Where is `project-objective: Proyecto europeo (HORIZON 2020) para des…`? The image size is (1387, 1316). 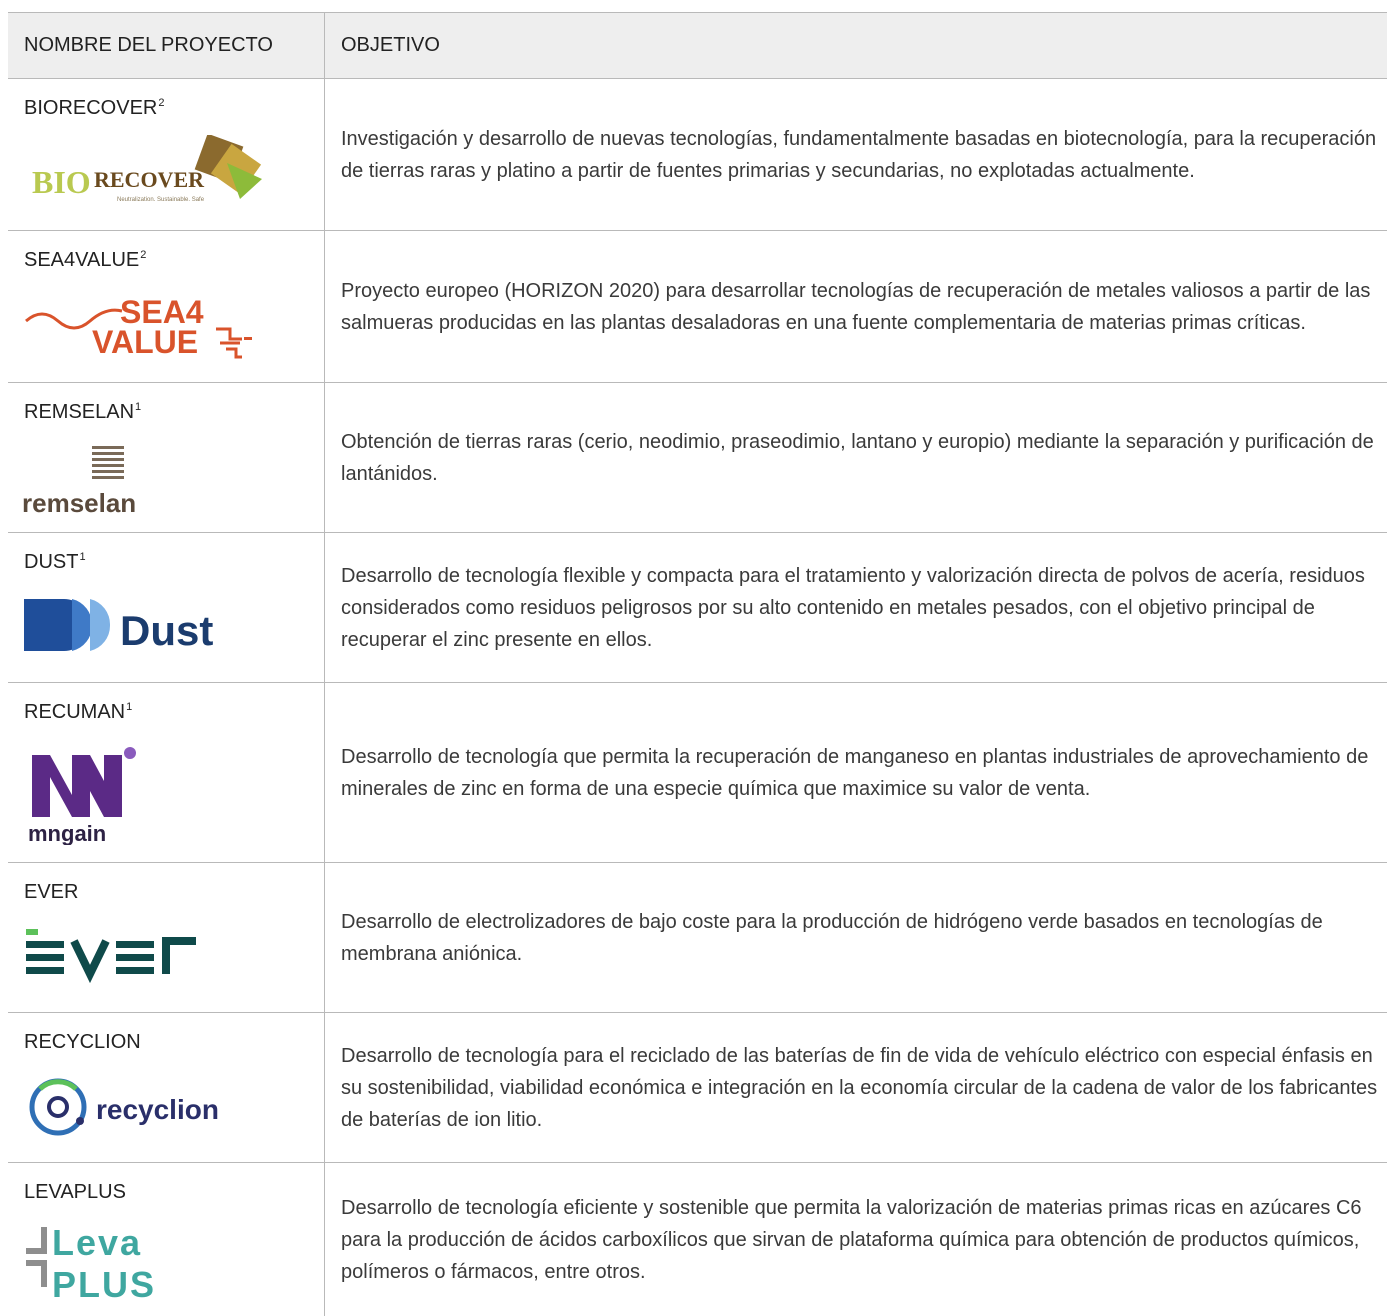 project-objective: Proyecto europeo (HORIZON 2020) para des… is located at coordinates (856, 306).